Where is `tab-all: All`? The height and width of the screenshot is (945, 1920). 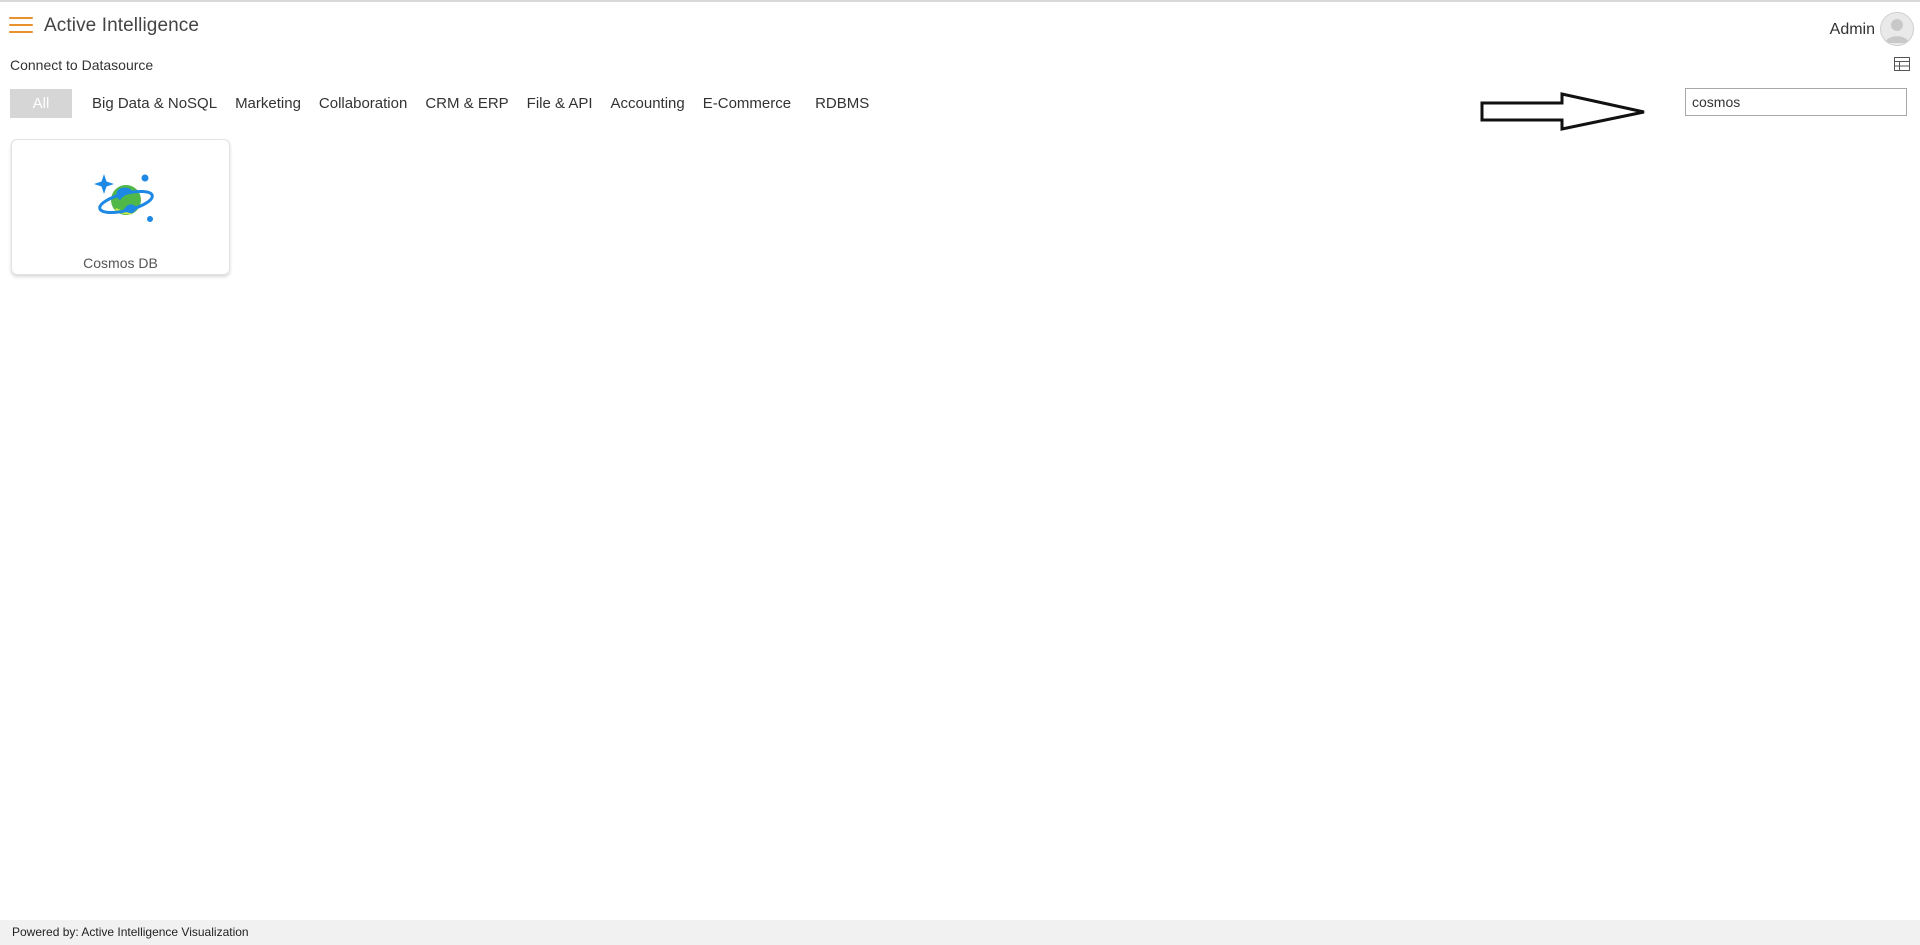
tab-all: All is located at coordinates (41, 103).